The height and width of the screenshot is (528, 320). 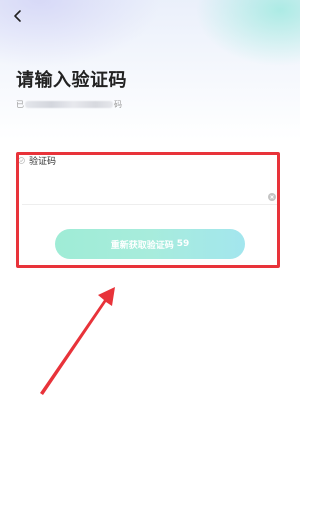 I want to click on code-label-text: 验证码, so click(x=43, y=162).